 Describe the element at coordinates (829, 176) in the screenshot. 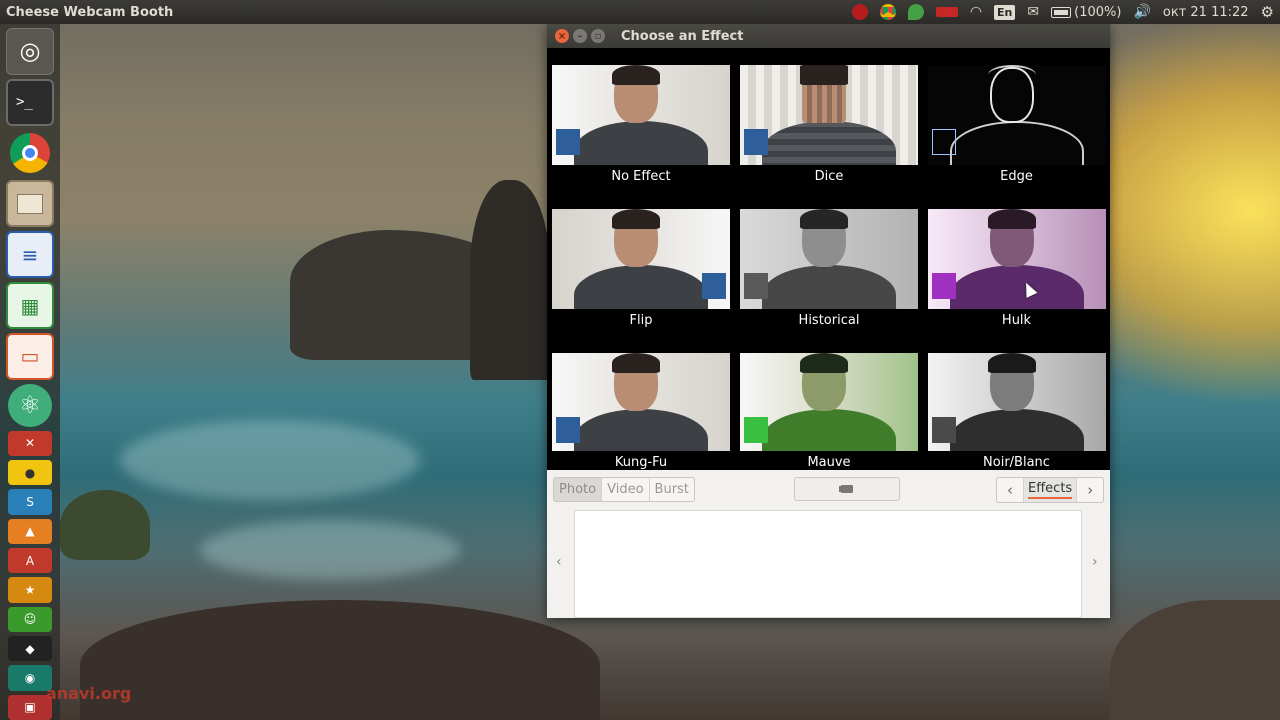

I see `effect-label: Dice` at that location.